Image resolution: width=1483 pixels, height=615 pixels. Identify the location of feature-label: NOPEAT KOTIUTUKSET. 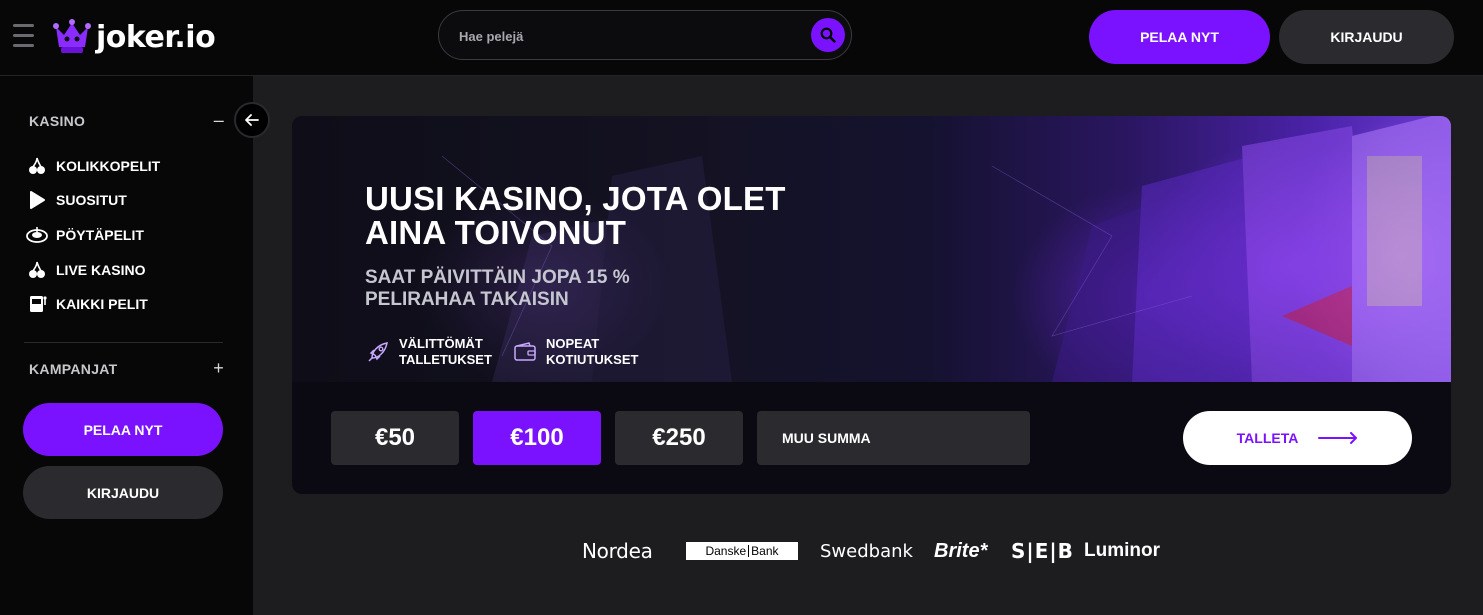
(592, 351).